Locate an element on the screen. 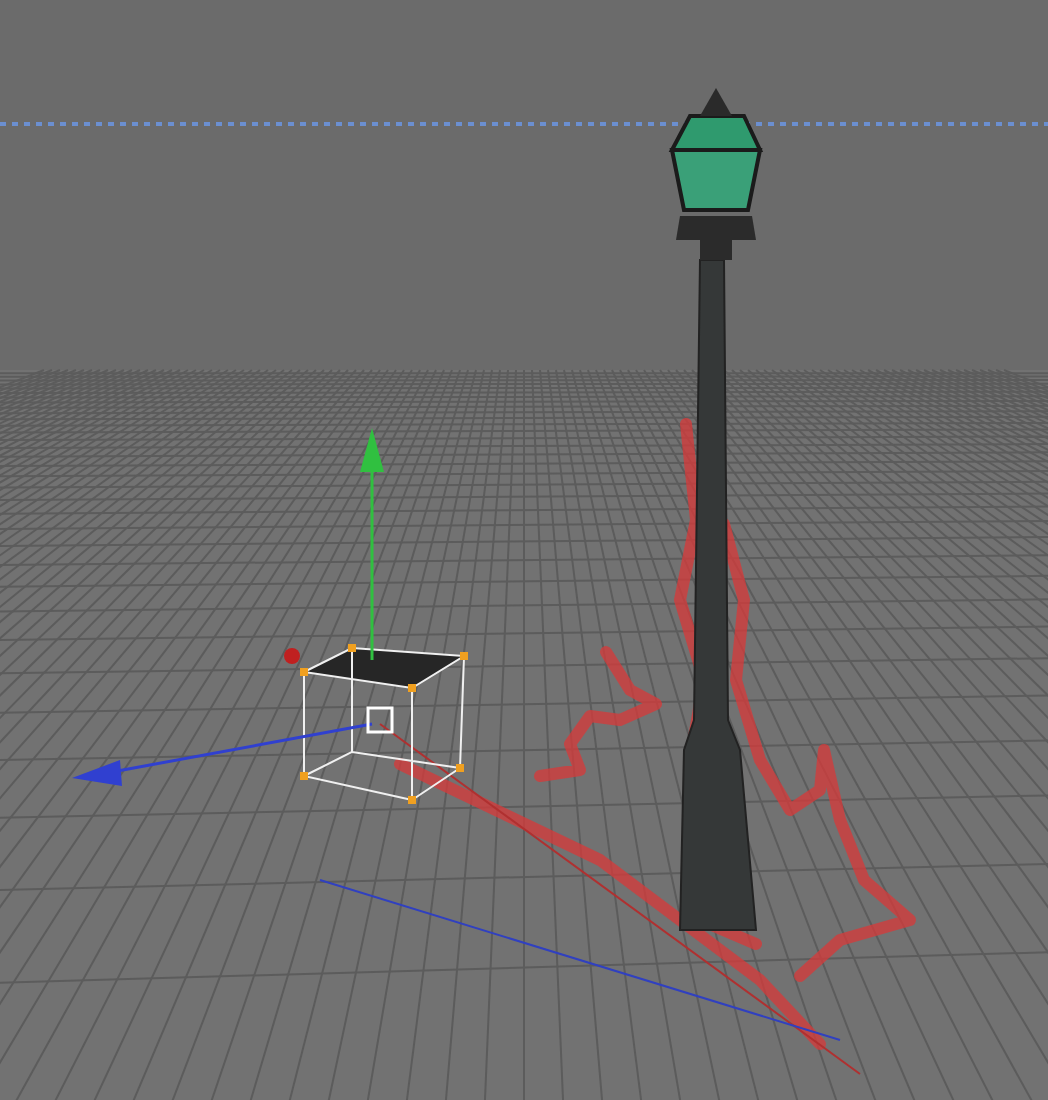  cube-wireframe is located at coordinates (384, 724).